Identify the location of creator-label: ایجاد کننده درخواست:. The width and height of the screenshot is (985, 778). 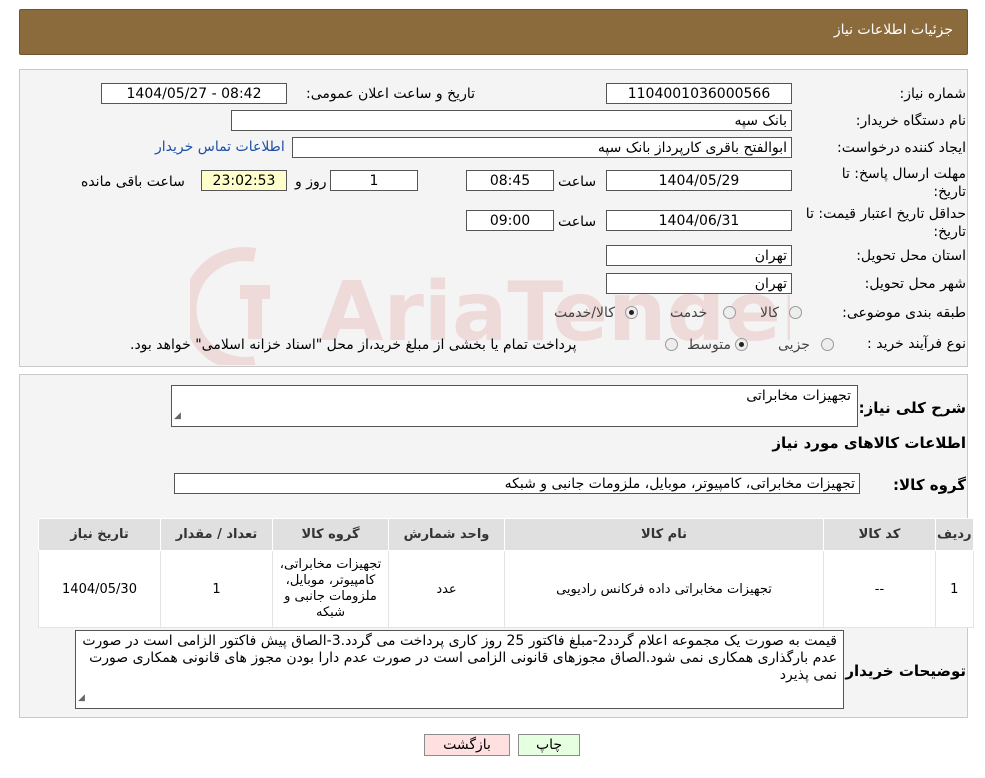
(901, 148).